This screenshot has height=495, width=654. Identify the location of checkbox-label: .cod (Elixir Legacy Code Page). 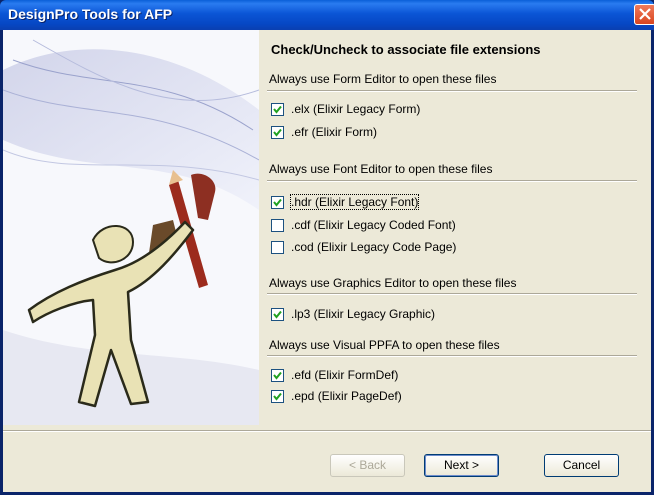
(374, 247).